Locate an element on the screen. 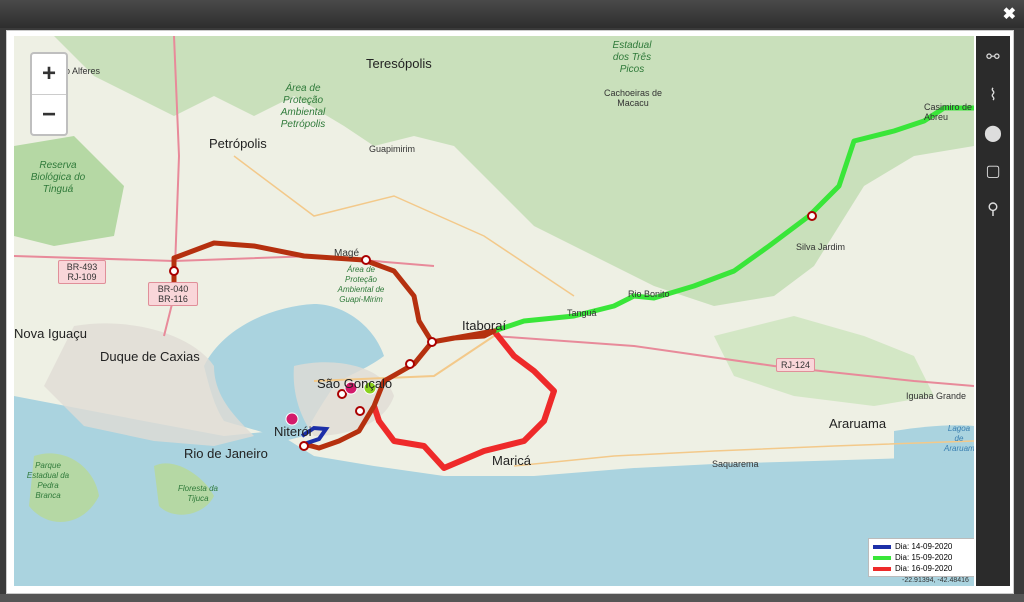 The height and width of the screenshot is (602, 1024). label-saquarema: Saquarema is located at coordinates (735, 464).